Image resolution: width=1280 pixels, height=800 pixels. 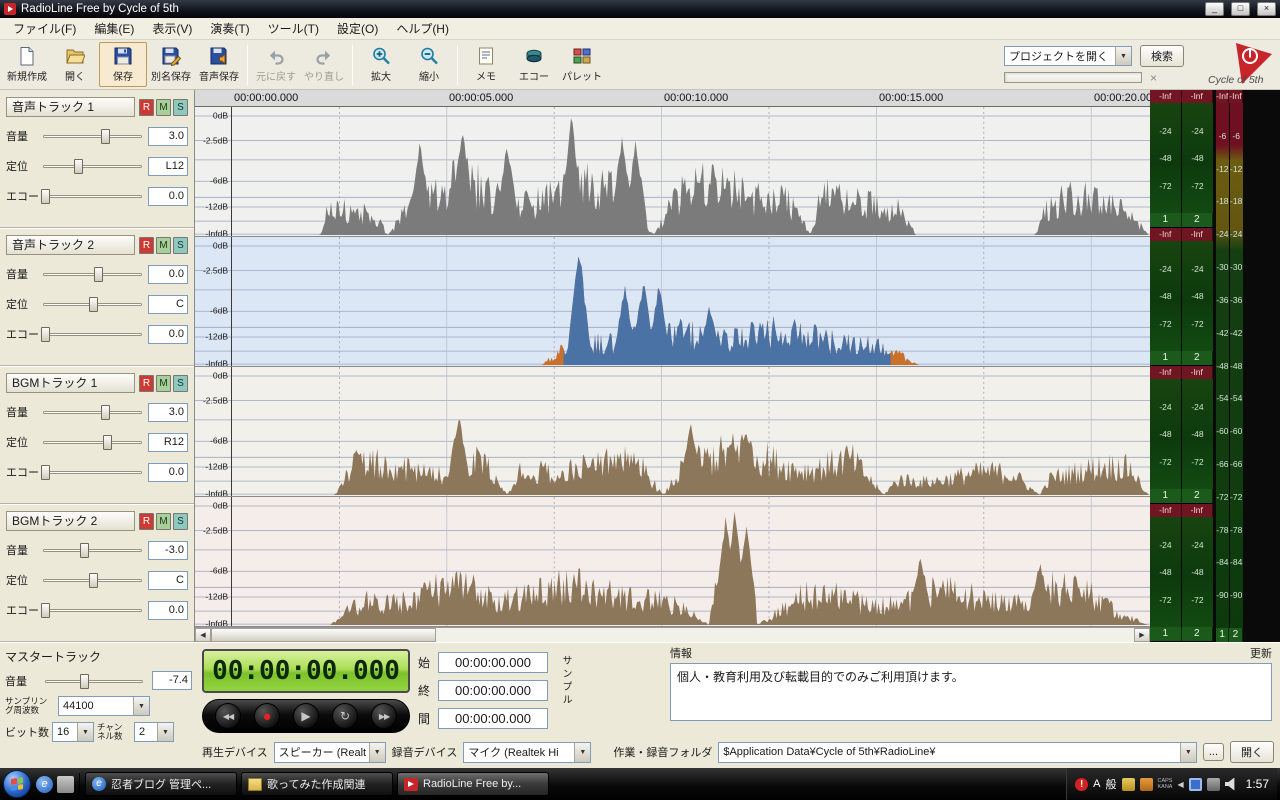 What do you see at coordinates (1213, 784) in the screenshot?
I see `device-icon` at bounding box center [1213, 784].